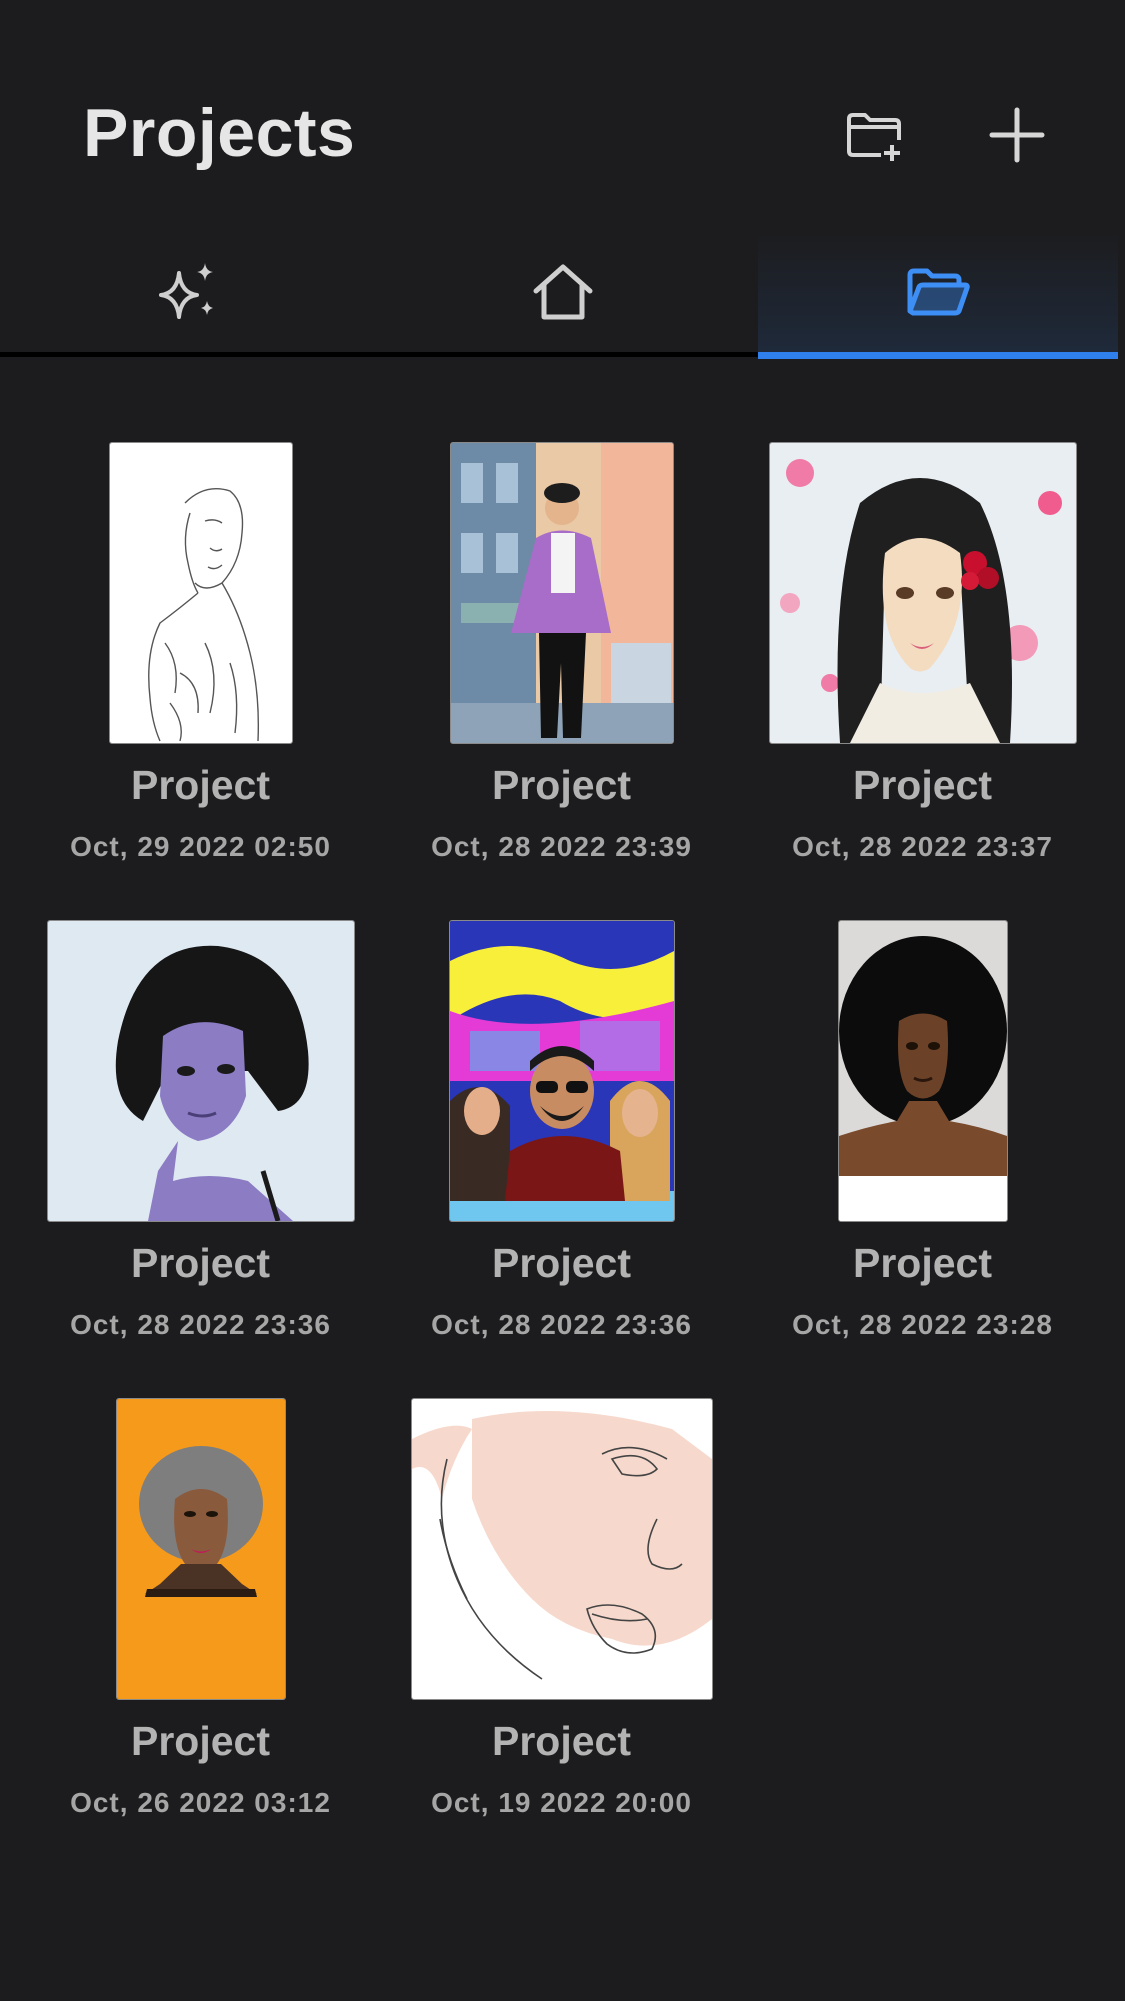  I want to click on house-icon, so click(562, 292).